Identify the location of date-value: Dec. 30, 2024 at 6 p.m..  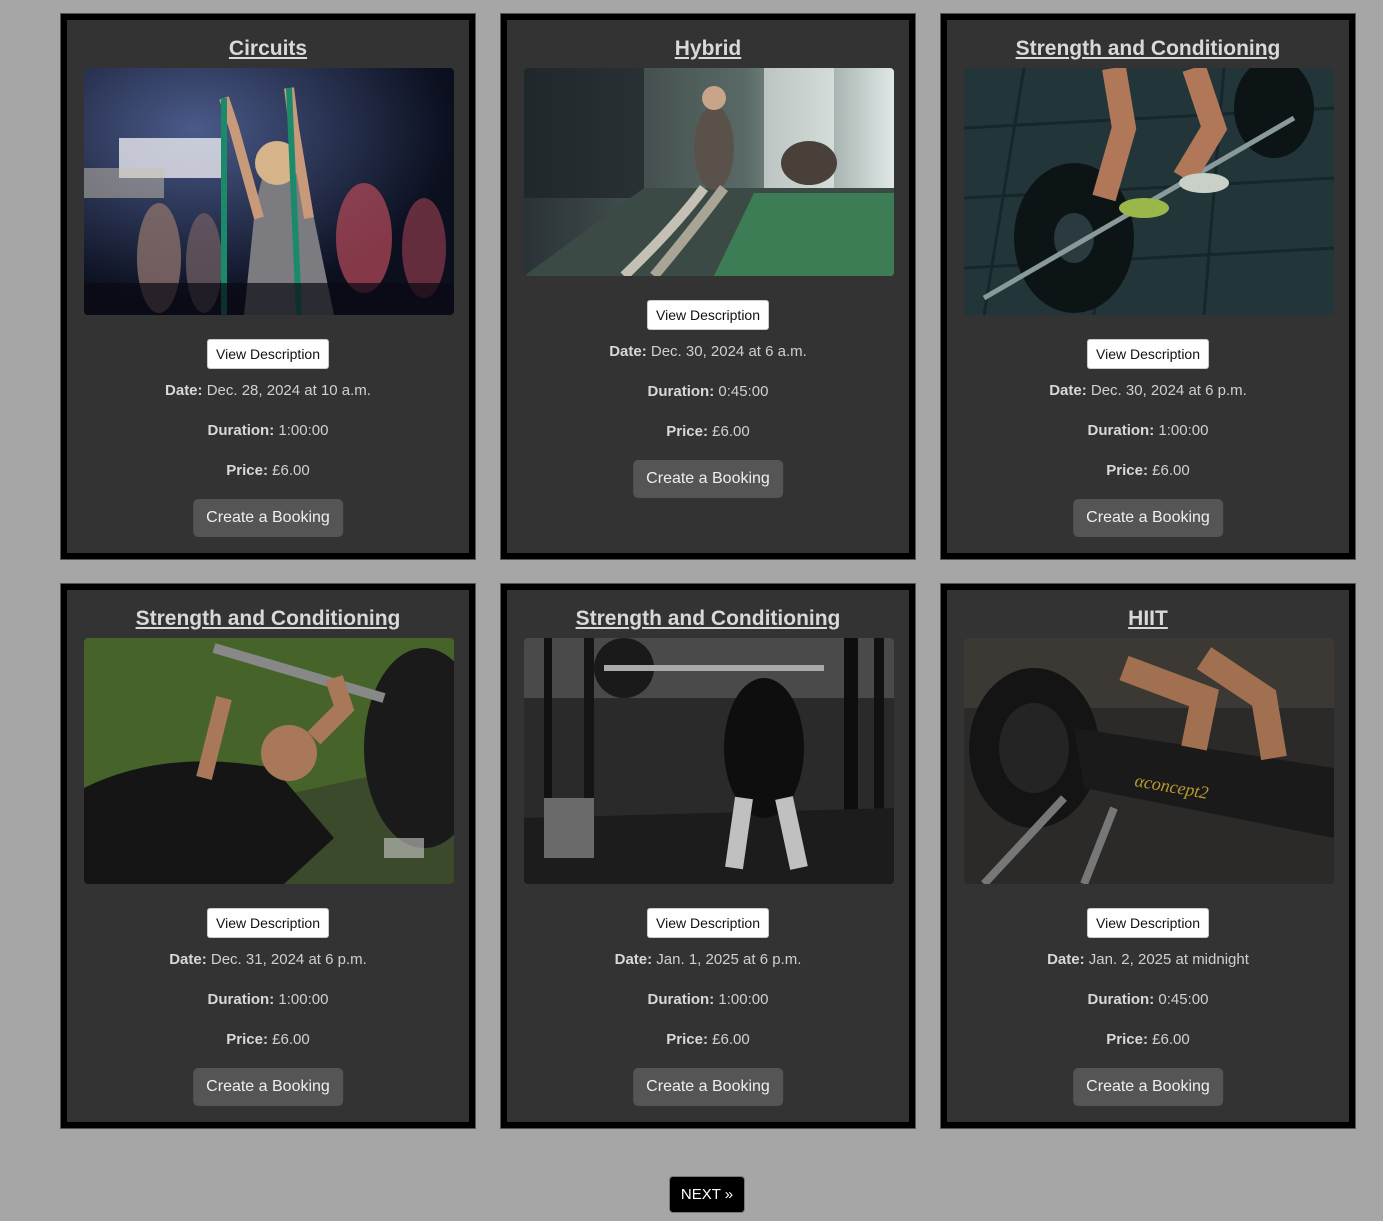
(1168, 390).